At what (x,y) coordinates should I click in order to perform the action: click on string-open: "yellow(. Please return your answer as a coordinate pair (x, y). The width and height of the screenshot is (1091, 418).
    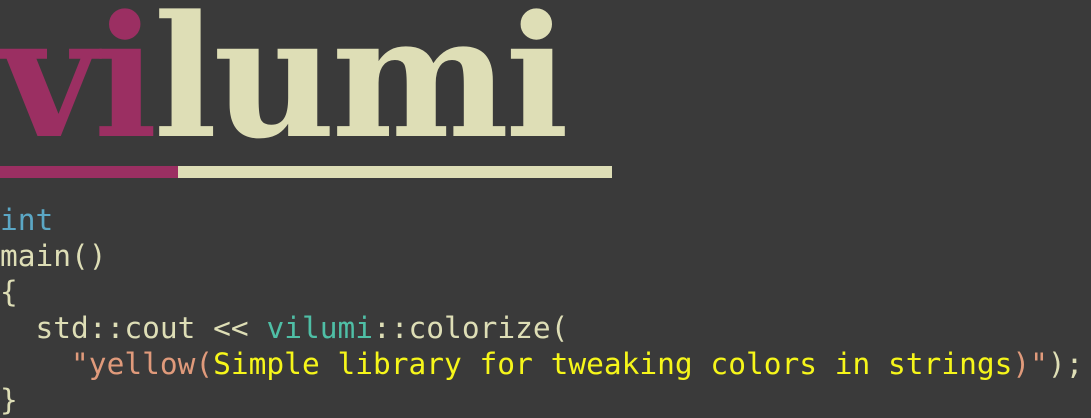
    Looking at the image, I should click on (142, 364).